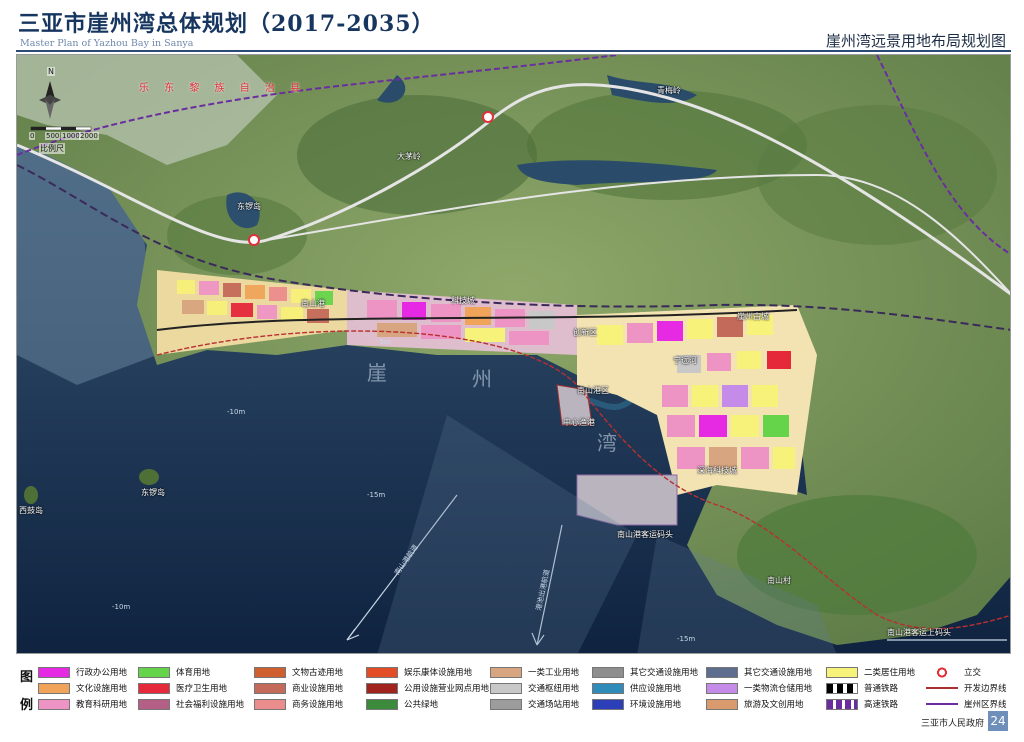  What do you see at coordinates (669, 90) in the screenshot?
I see `place-label-10: 青梅岭` at bounding box center [669, 90].